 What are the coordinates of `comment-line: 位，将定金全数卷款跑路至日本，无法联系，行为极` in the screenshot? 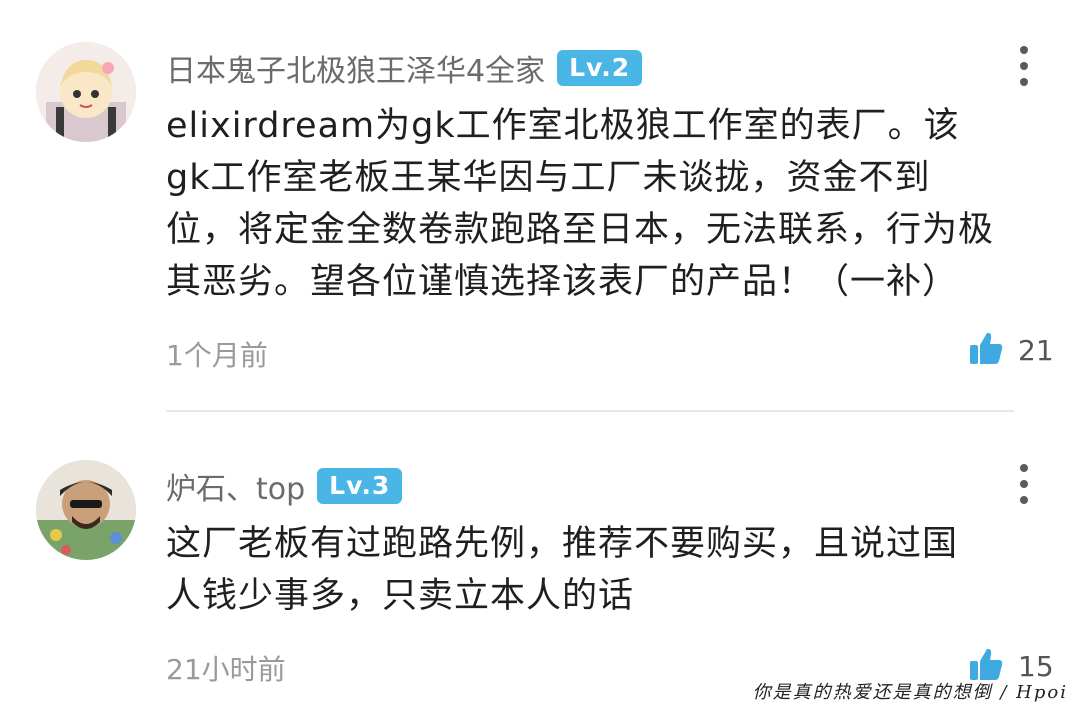 It's located at (580, 230).